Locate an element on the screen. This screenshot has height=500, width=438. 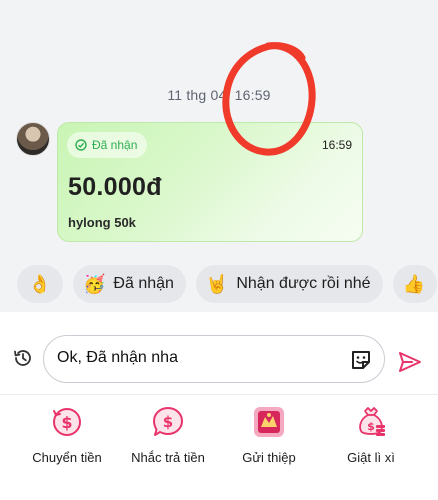
lucky-money-icon: $ is located at coordinates (372, 421).